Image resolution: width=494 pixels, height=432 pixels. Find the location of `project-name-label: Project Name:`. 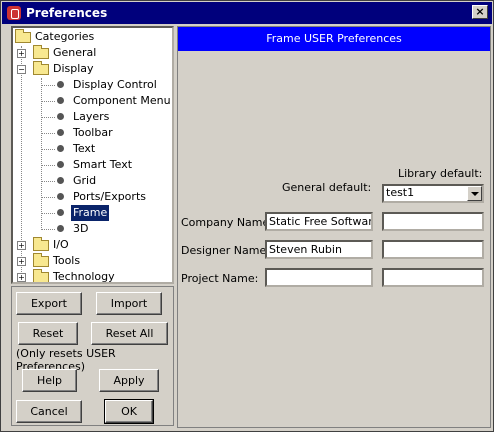

project-name-label: Project Name: is located at coordinates (220, 278).